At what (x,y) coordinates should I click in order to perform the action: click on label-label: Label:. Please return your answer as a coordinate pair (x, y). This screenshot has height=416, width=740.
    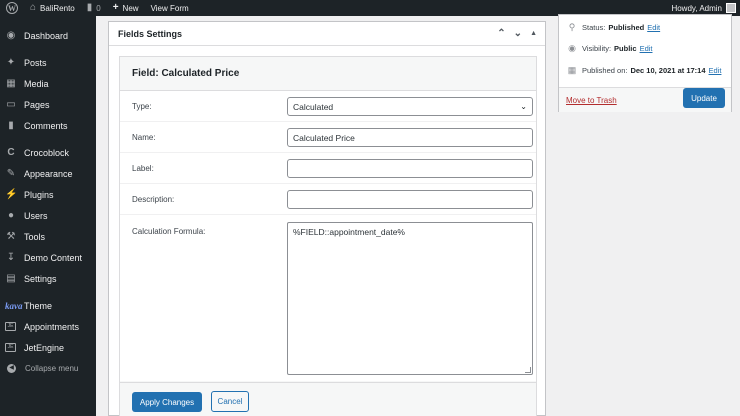
    Looking at the image, I should click on (143, 168).